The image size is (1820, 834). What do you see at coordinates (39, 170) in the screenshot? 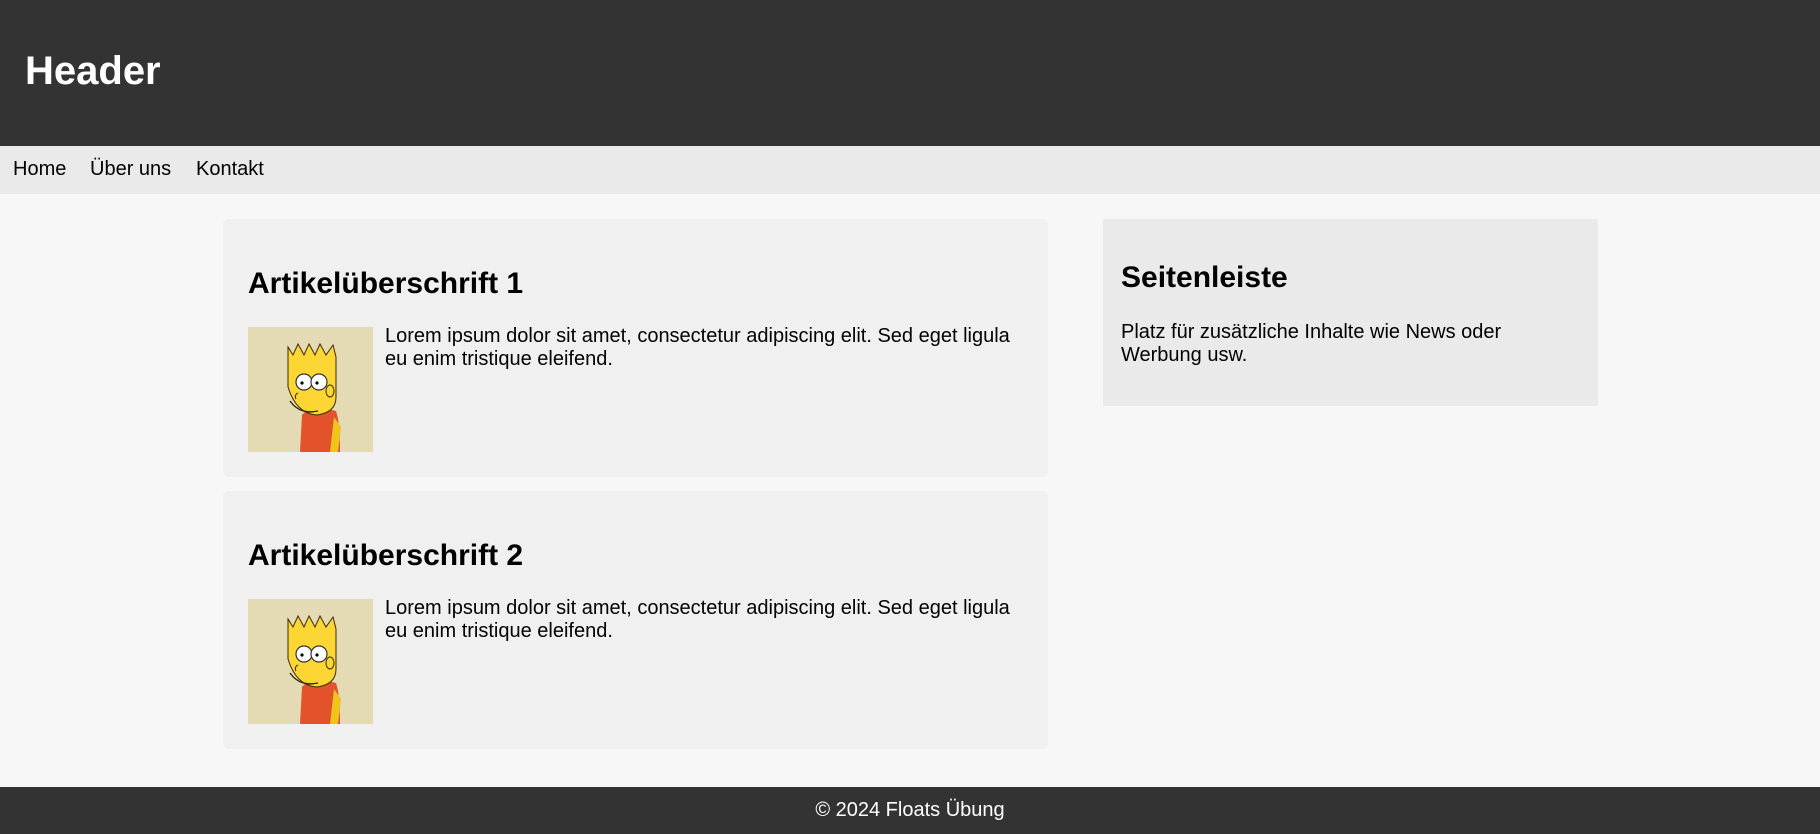
I see `nav-item-home: Home` at bounding box center [39, 170].